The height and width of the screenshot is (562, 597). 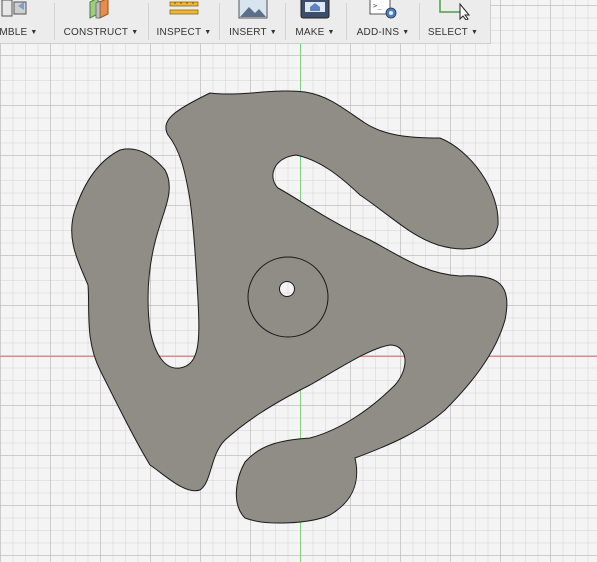 I want to click on select-menu: SELECT ▼, so click(x=453, y=21).